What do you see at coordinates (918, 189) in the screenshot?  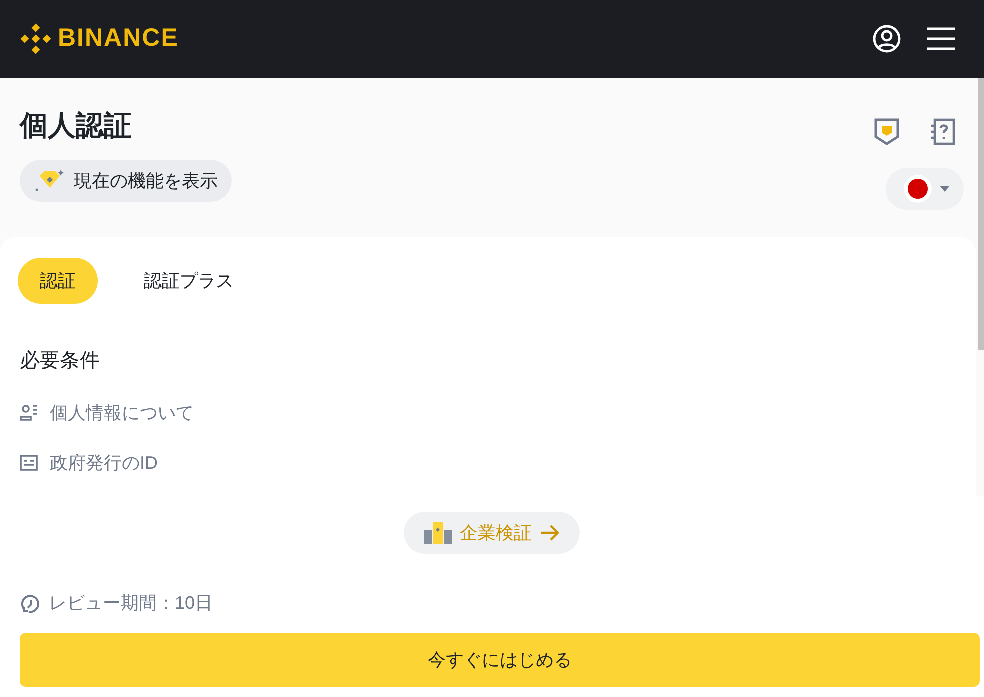 I see `japan-flag-icon` at bounding box center [918, 189].